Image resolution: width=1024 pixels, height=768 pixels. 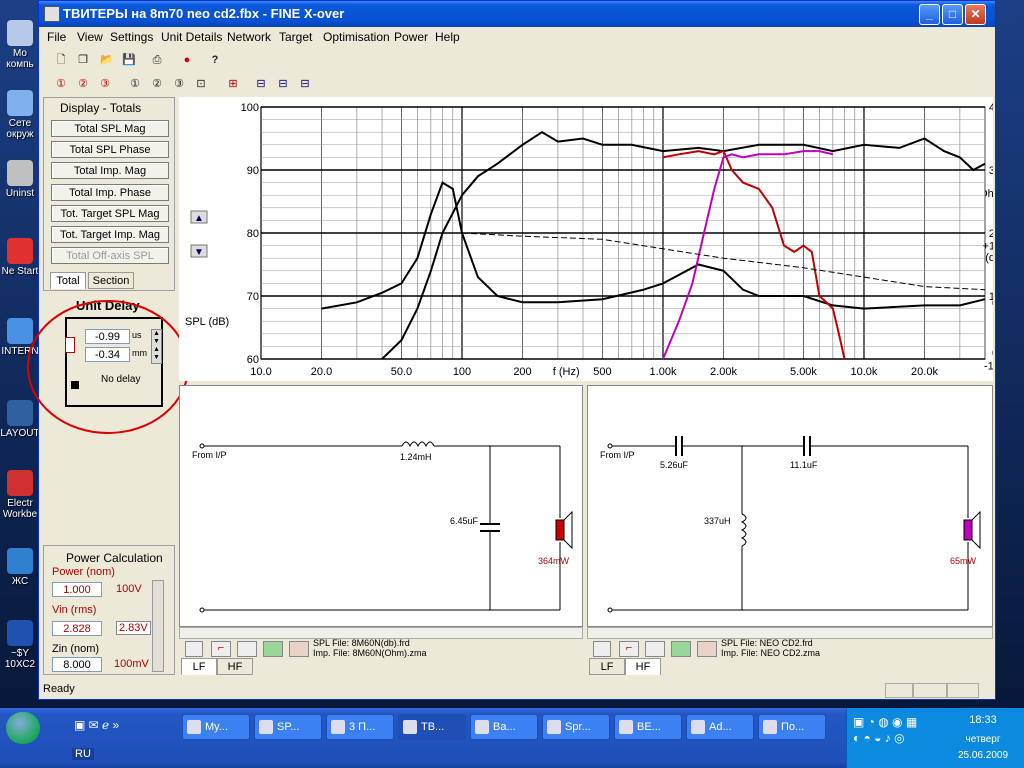 What do you see at coordinates (131, 37) in the screenshot?
I see `menu-settings: Settings` at bounding box center [131, 37].